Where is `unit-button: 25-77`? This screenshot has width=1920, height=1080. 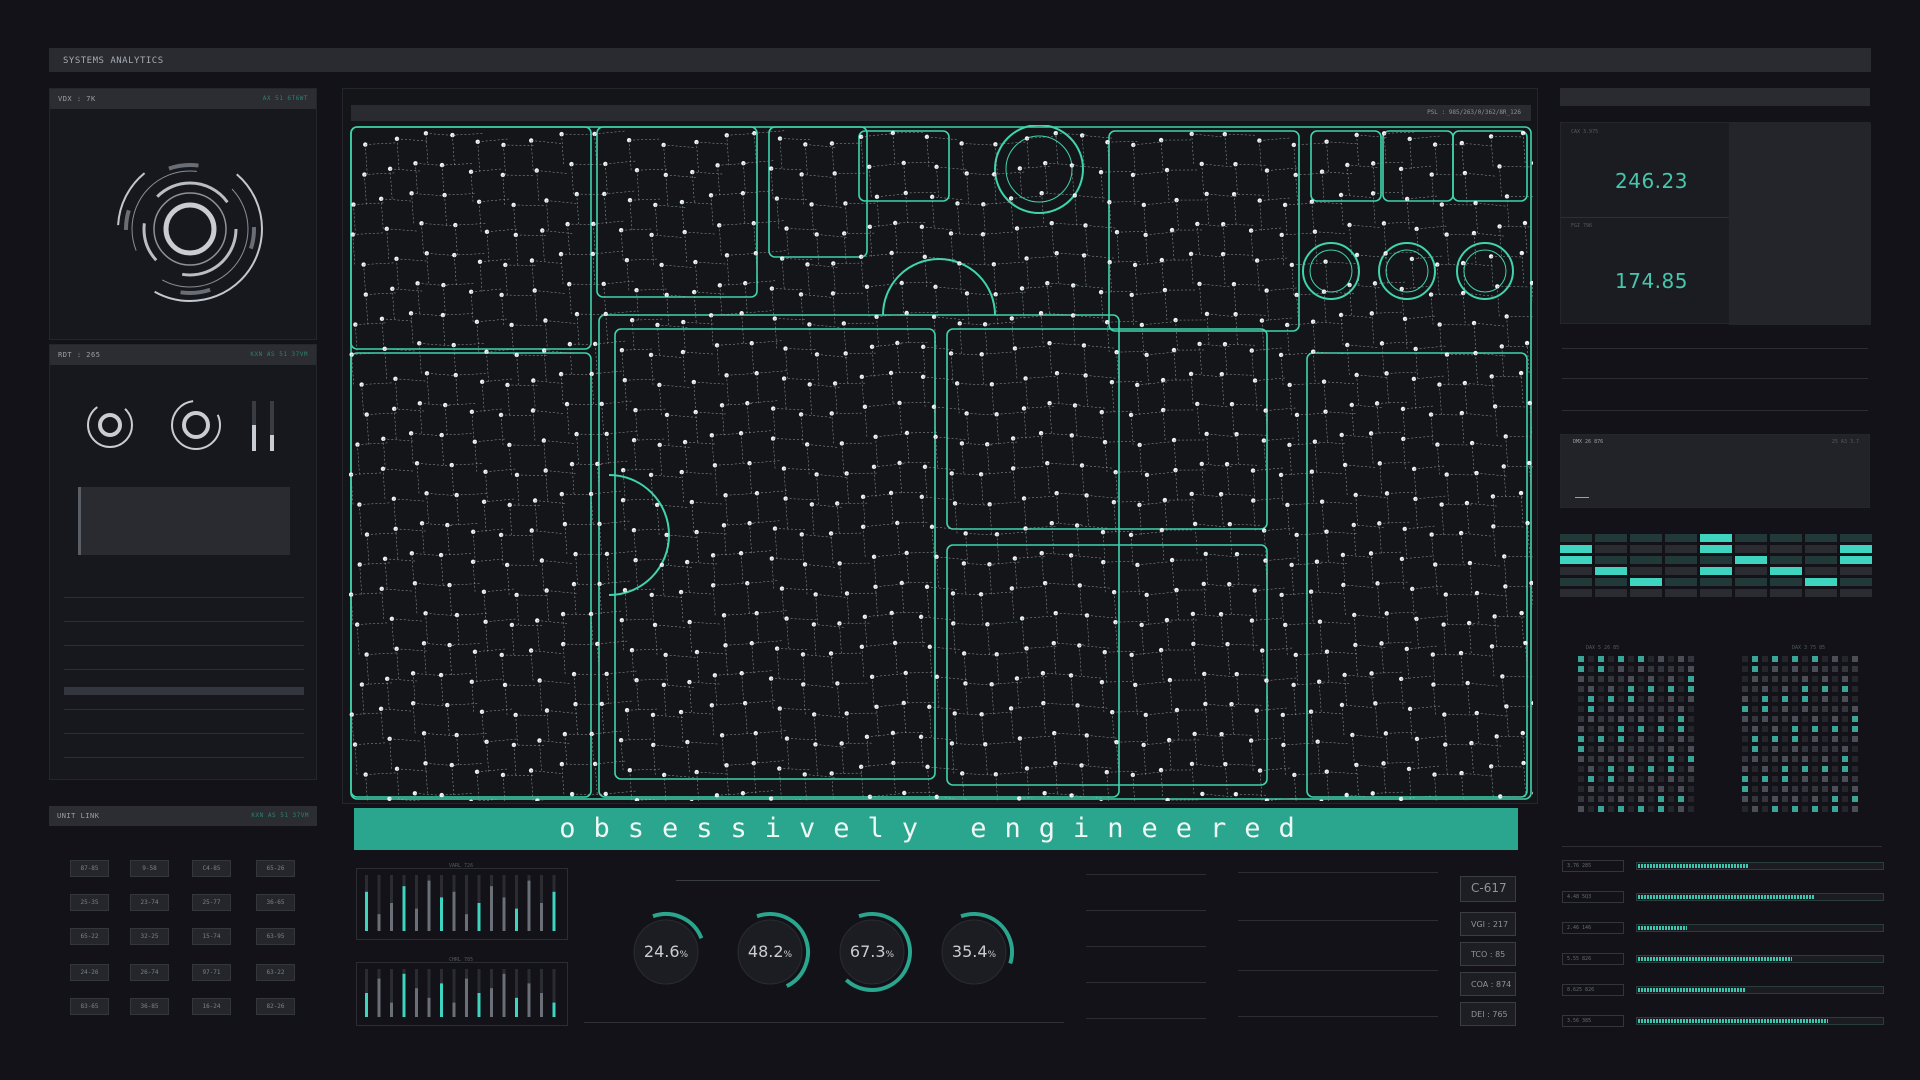 unit-button: 25-77 is located at coordinates (211, 902).